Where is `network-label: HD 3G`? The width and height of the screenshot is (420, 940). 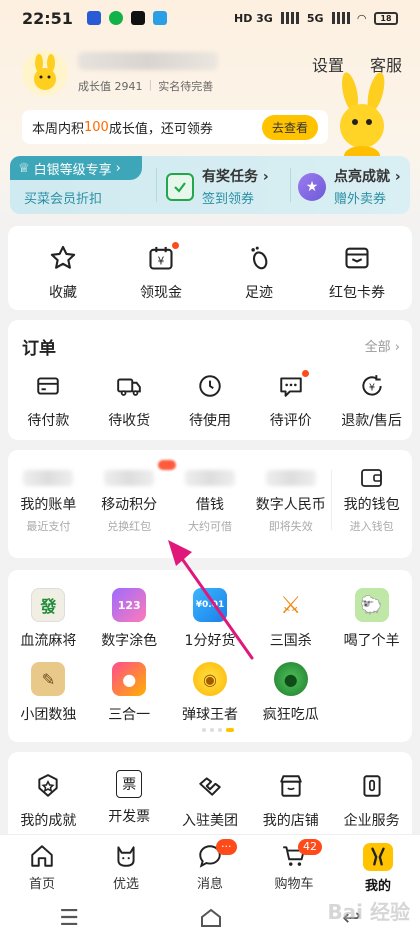 network-label: HD 3G is located at coordinates (253, 18).